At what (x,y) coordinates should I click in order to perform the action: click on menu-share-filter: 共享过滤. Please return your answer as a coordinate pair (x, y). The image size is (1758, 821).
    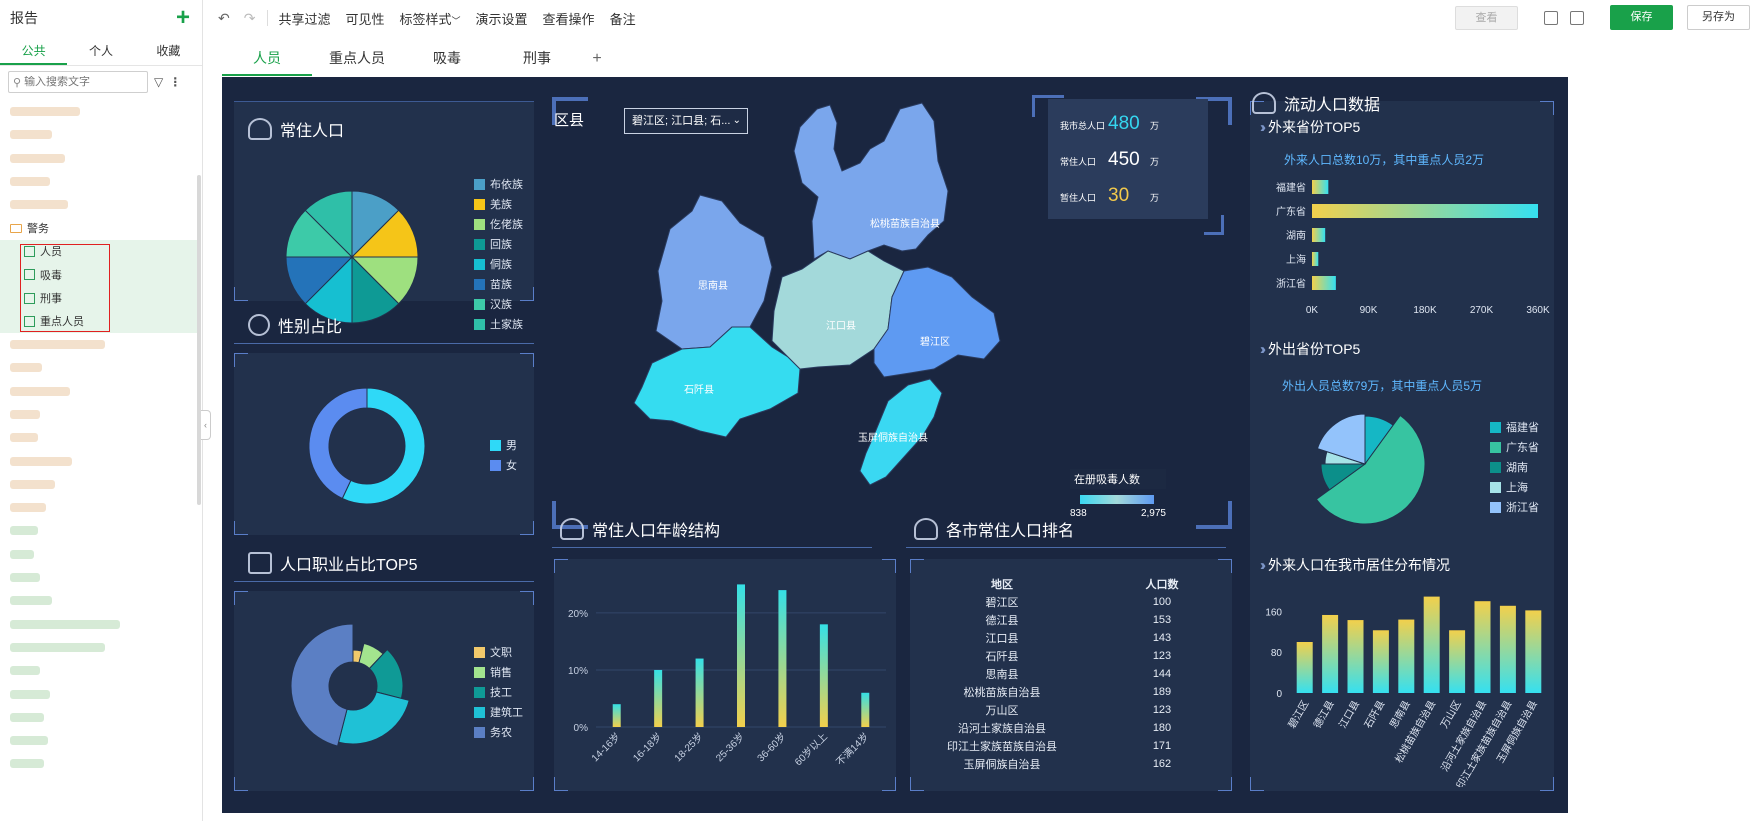
    Looking at the image, I should click on (304, 18).